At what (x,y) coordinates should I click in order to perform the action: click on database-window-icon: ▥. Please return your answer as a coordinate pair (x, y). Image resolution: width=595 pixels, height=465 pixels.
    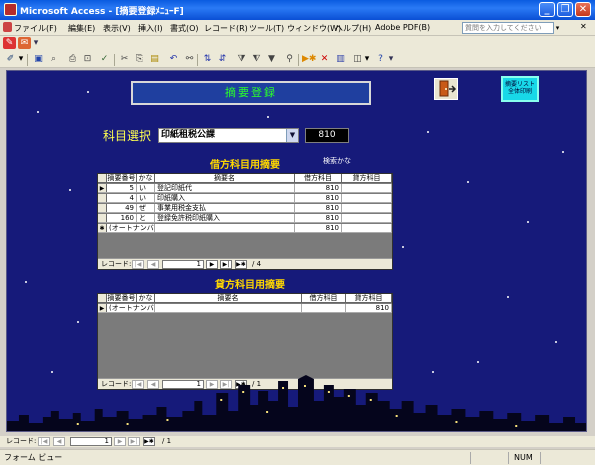
    Looking at the image, I should click on (340, 59).